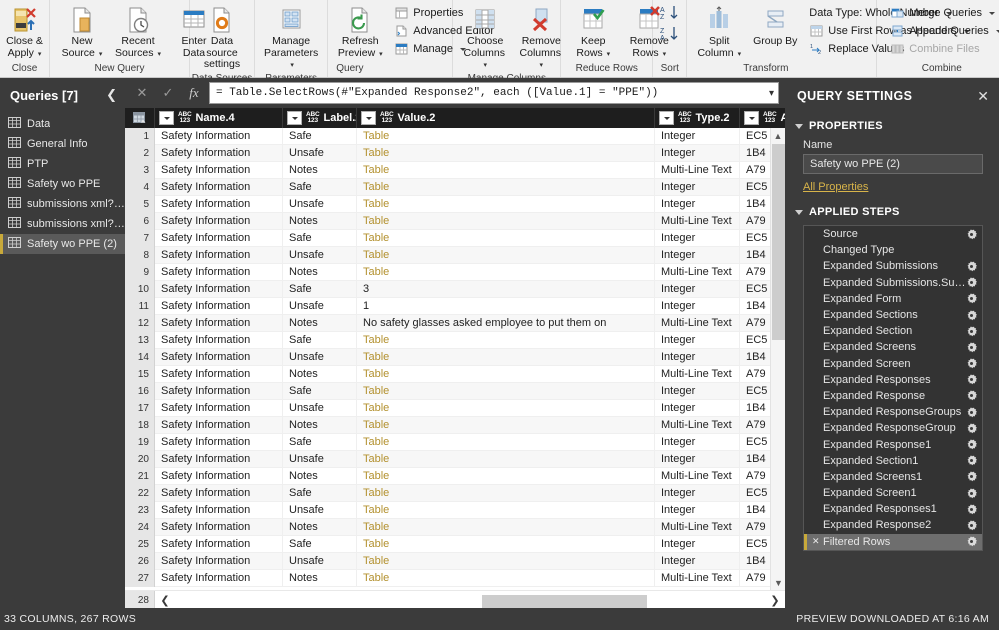  Describe the element at coordinates (62, 244) in the screenshot. I see `query-list-item: Safety wo PPE (2)` at that location.